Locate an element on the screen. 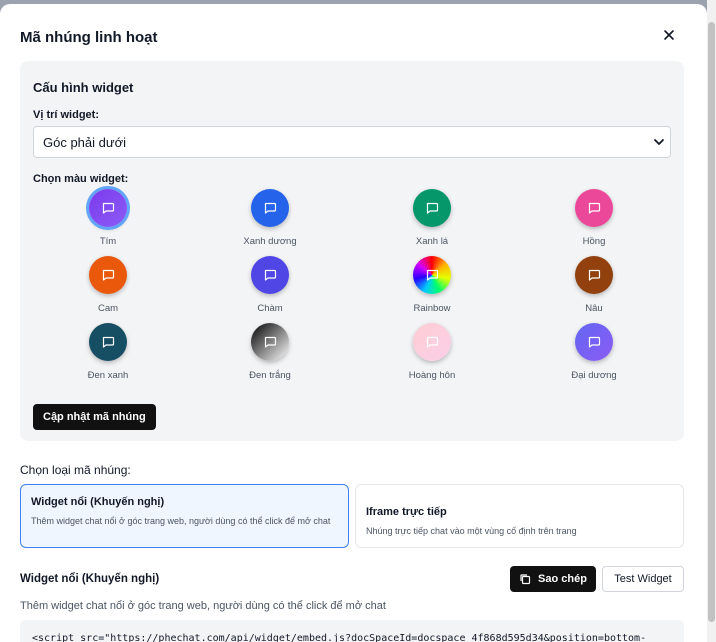  update-embed-button: Cập nhật mã nhúng is located at coordinates (94, 417).